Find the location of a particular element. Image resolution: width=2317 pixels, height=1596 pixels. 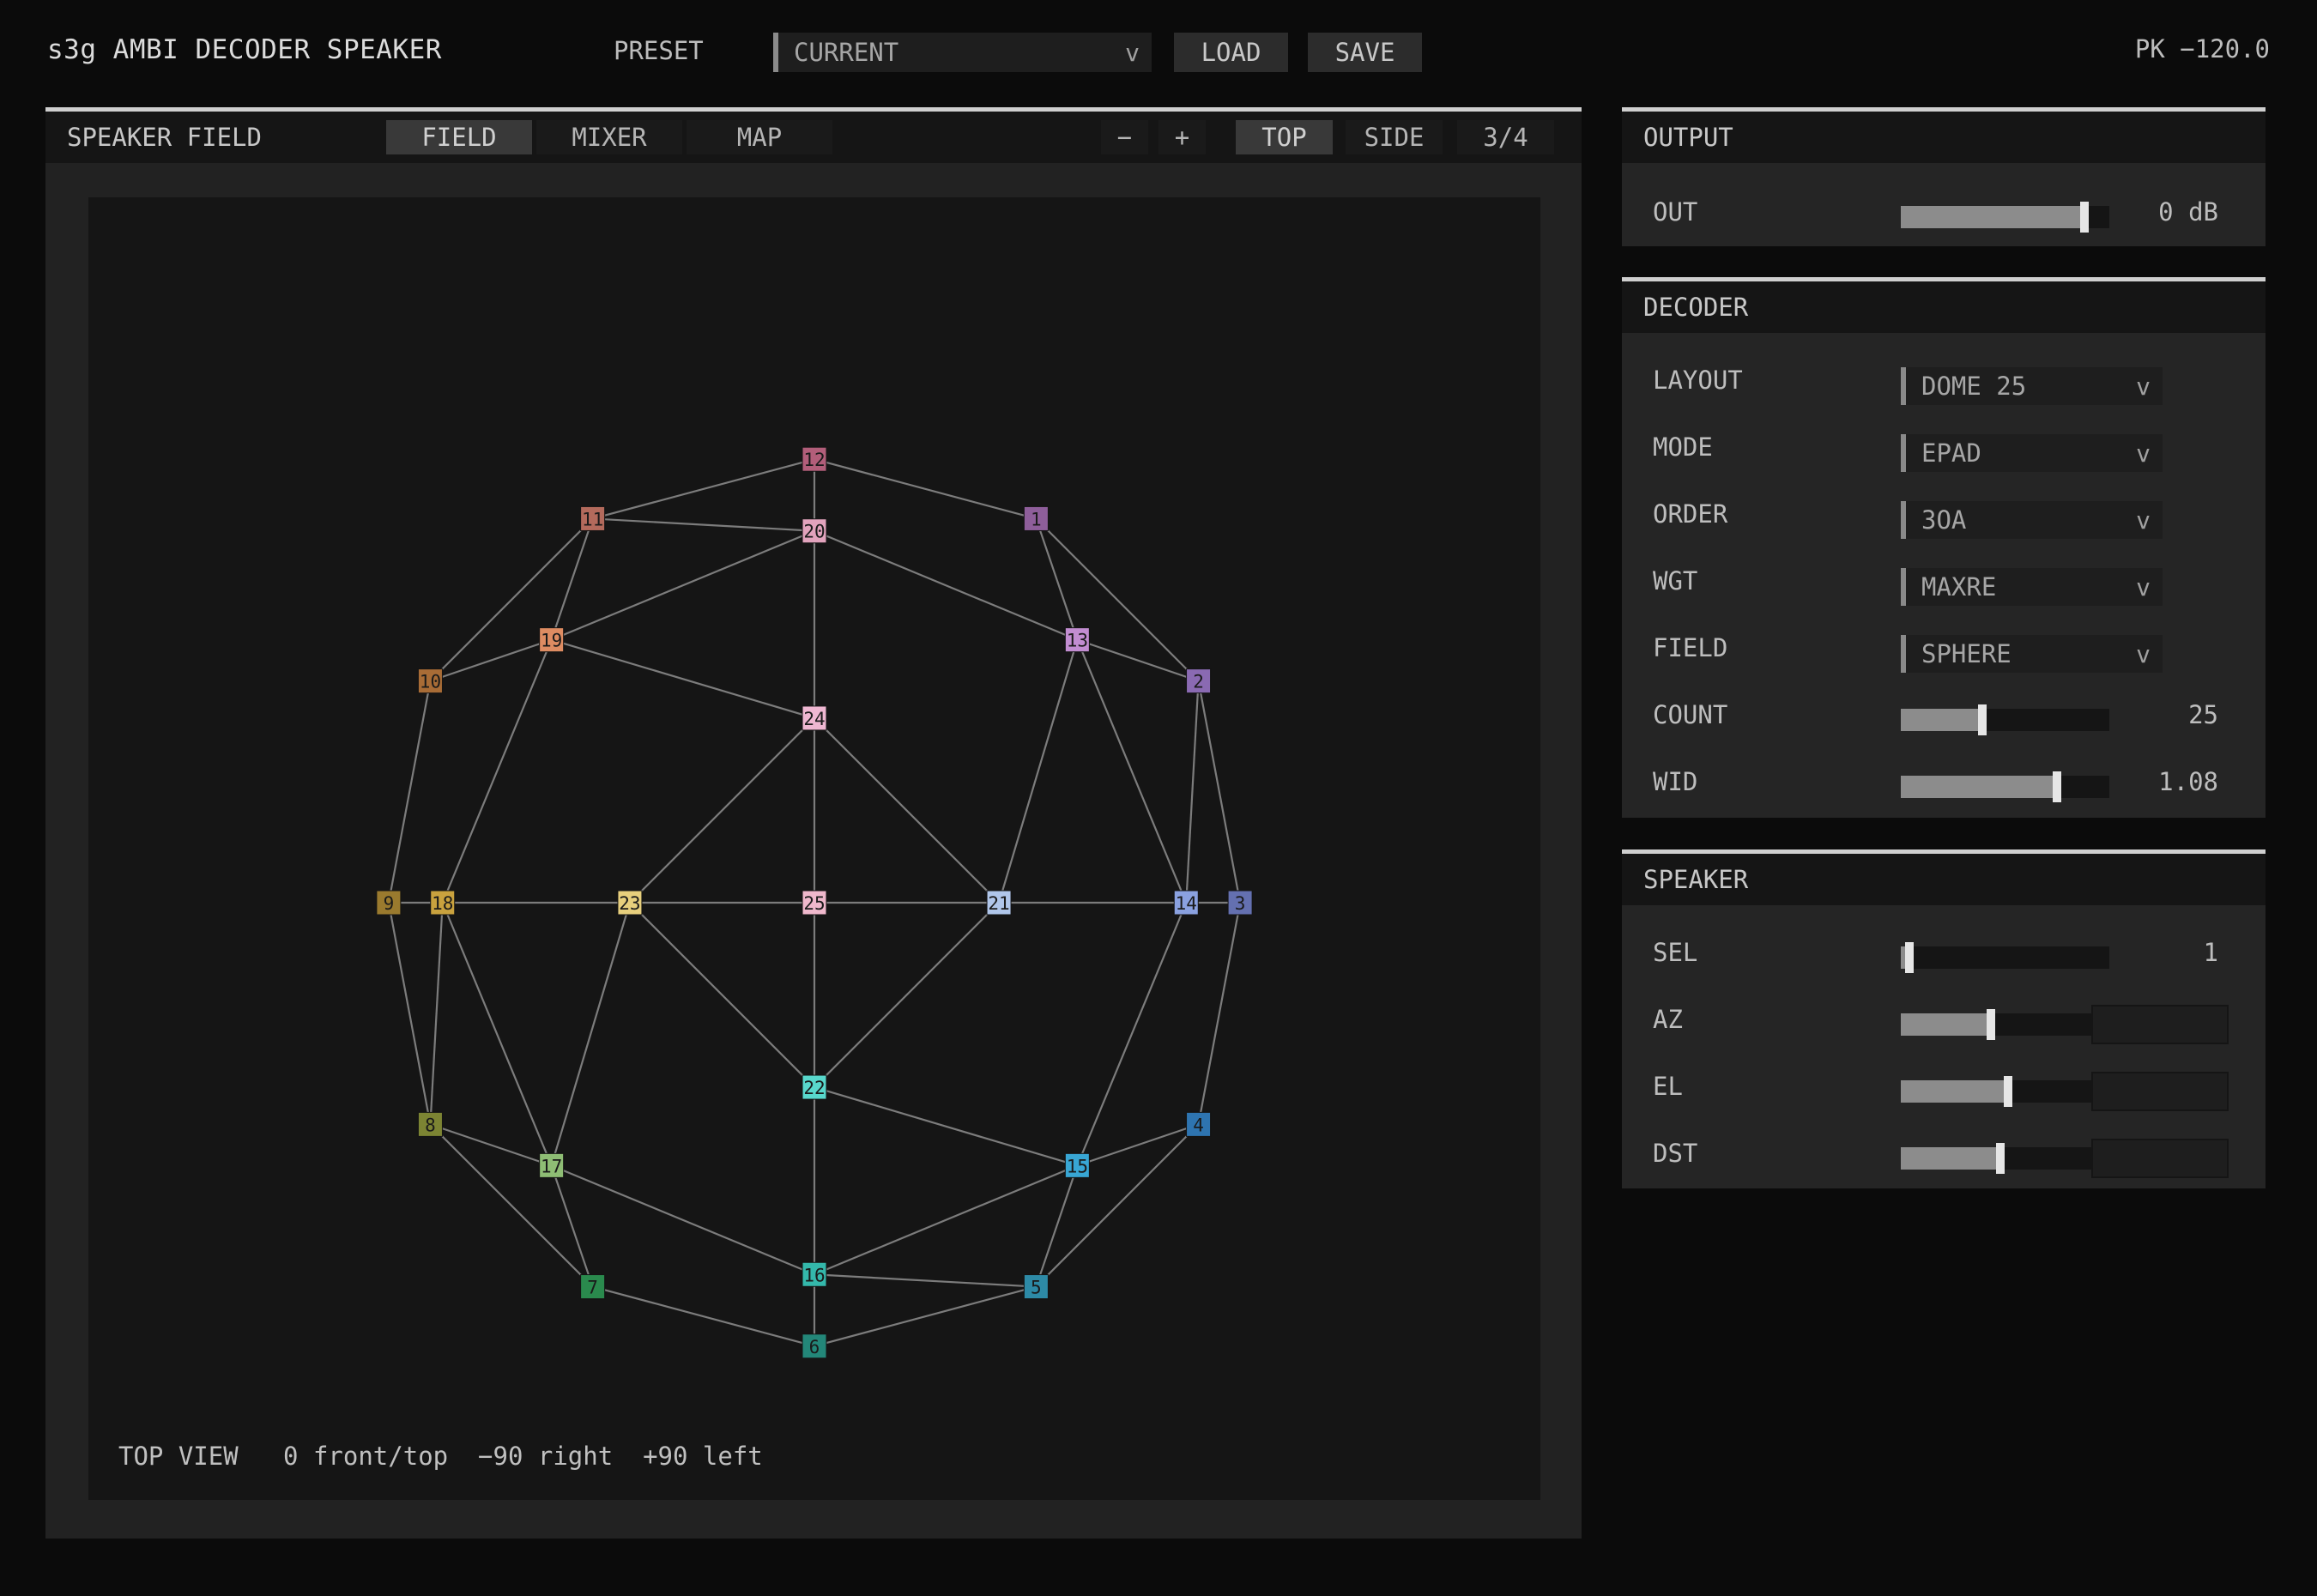

count-slider-handle is located at coordinates (1982, 720).